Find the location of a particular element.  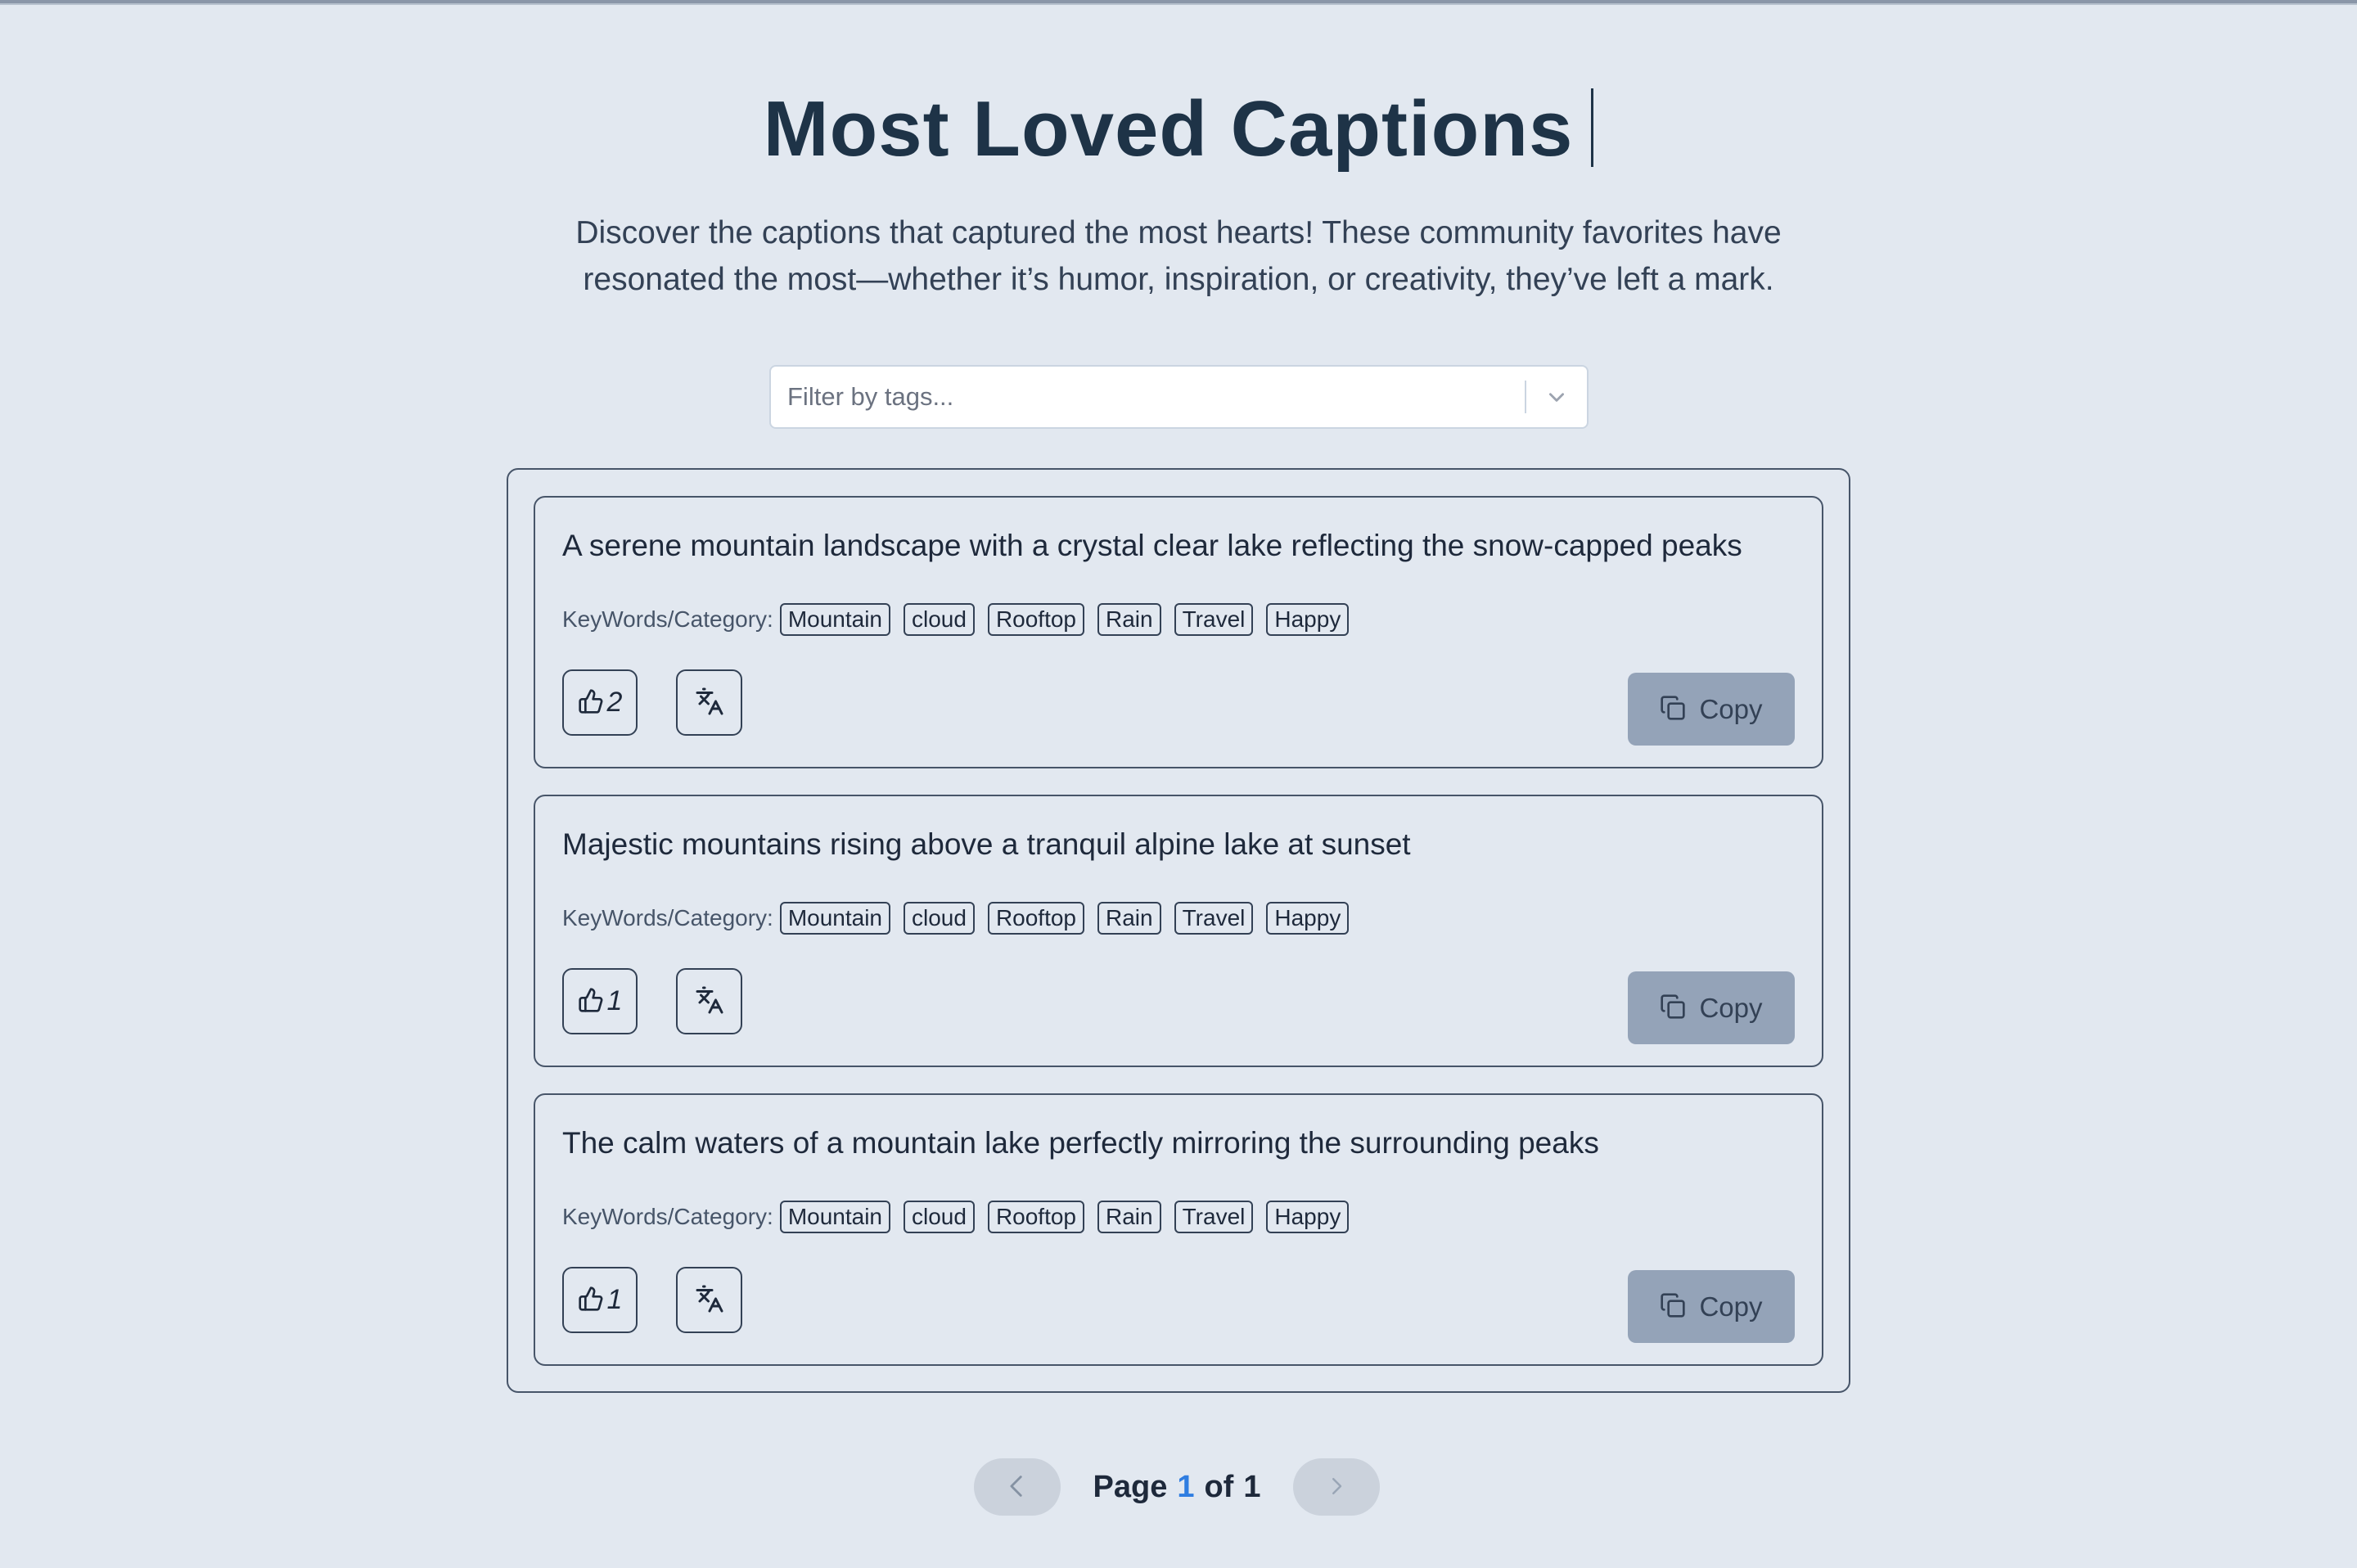

page-title: Most Loved Captions is located at coordinates (1178, 129).